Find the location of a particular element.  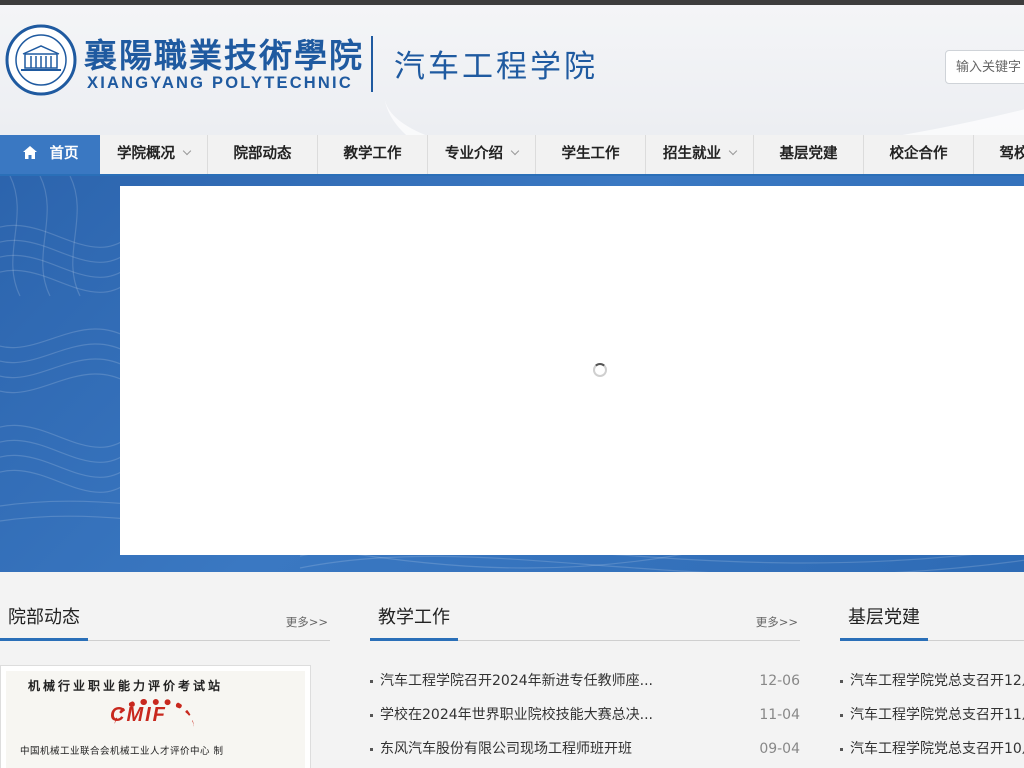

home-icon is located at coordinates (29, 152).